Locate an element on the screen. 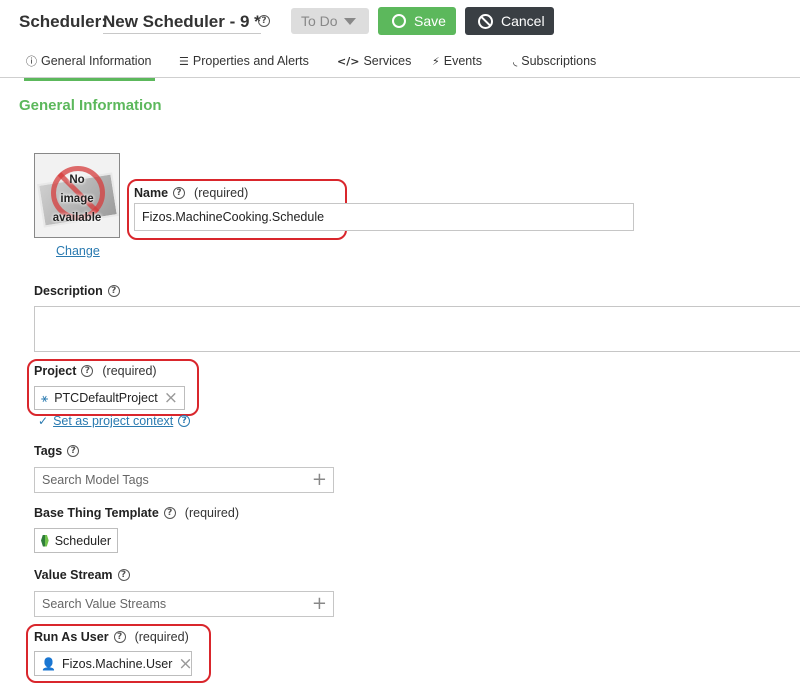  tab-label: General Information is located at coordinates (96, 61).